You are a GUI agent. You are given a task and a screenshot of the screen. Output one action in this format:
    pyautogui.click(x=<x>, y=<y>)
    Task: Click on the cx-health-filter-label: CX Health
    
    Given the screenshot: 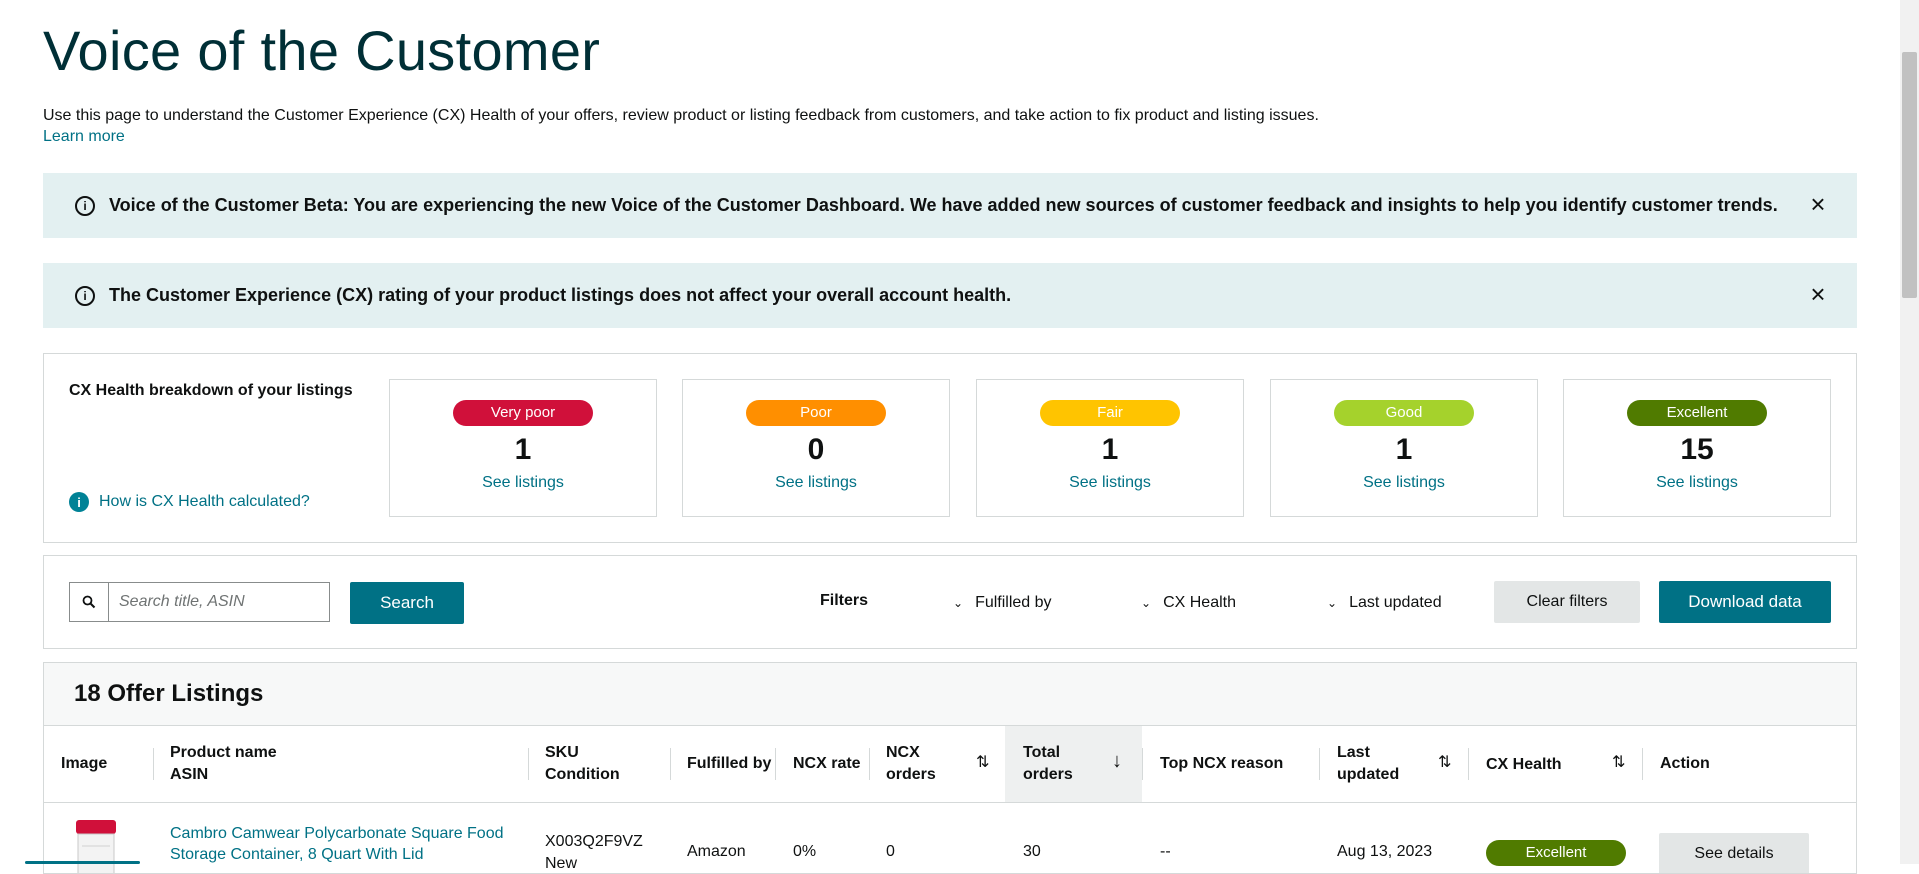 What is the action you would take?
    pyautogui.click(x=1199, y=602)
    